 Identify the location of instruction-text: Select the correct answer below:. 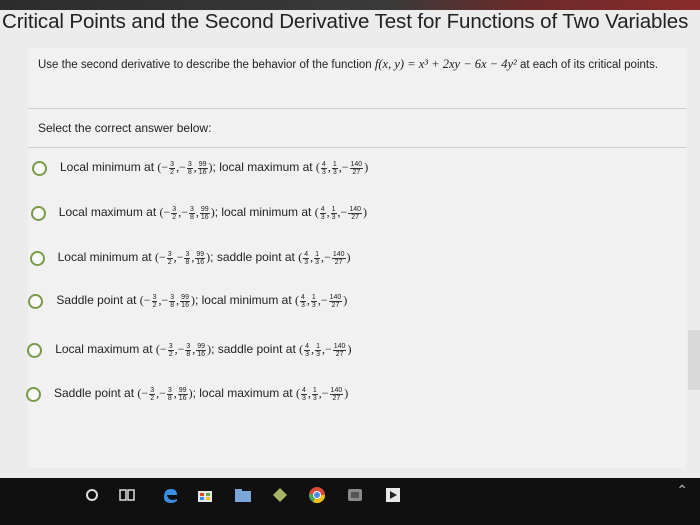
(125, 128).